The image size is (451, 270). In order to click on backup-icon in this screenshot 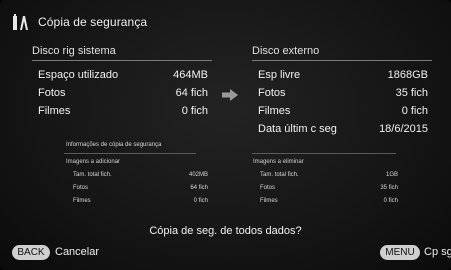, I will do `click(20, 22)`.